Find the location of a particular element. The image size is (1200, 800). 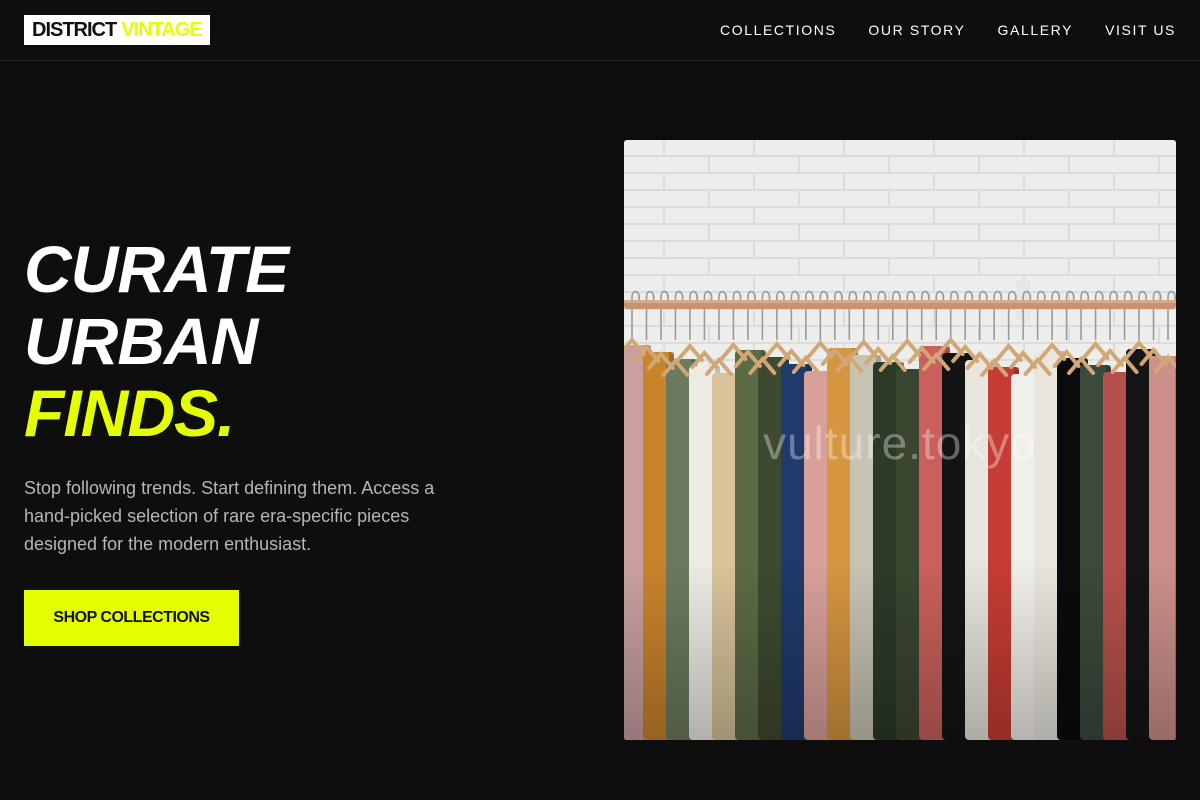

main-nav: COLLECTIONS OUR STORY GALLERY VISIT US is located at coordinates (948, 30).